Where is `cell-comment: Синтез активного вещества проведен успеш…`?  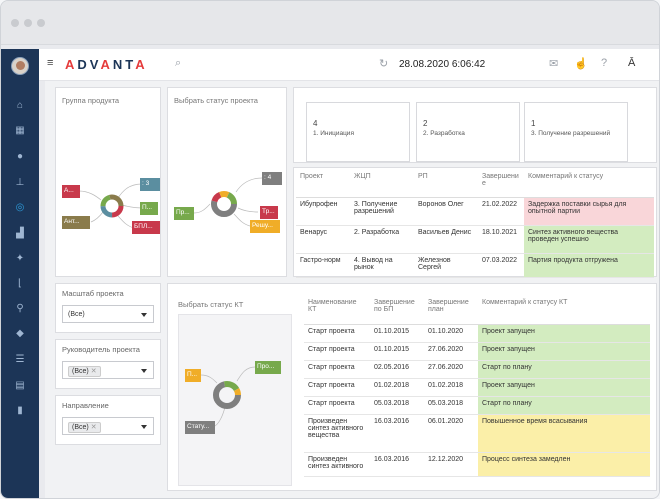 cell-comment: Синтез активного вещества проведен успеш… is located at coordinates (589, 239).